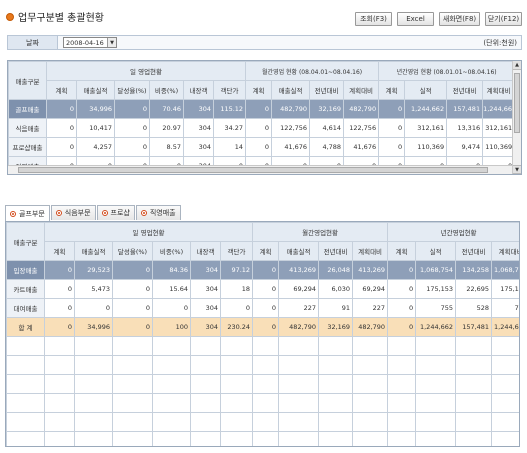 The height and width of the screenshot is (453, 527). What do you see at coordinates (148, 232) in the screenshot?
I see `group-daily: 일 영업현황` at bounding box center [148, 232].